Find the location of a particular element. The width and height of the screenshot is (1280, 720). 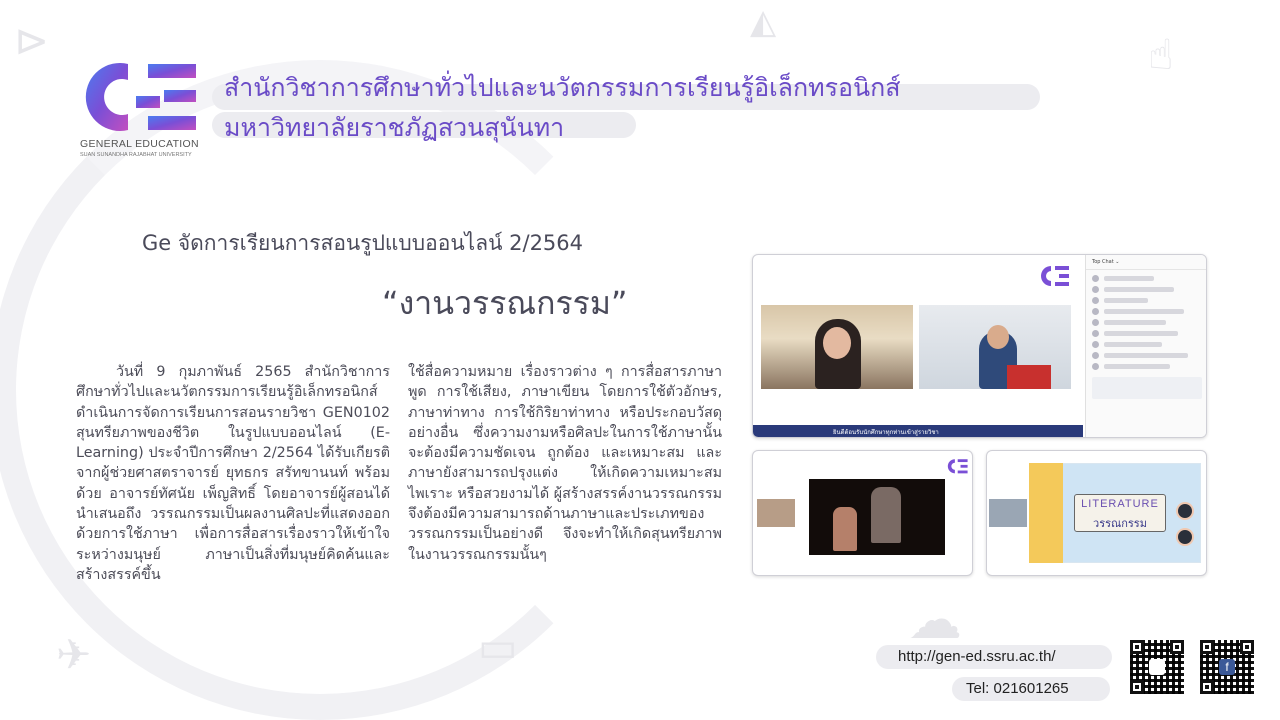

article-subtitle: Ge จัดการเรียนการสอนรูปแบบออนไลน์ 2/2564 is located at coordinates (363, 243).